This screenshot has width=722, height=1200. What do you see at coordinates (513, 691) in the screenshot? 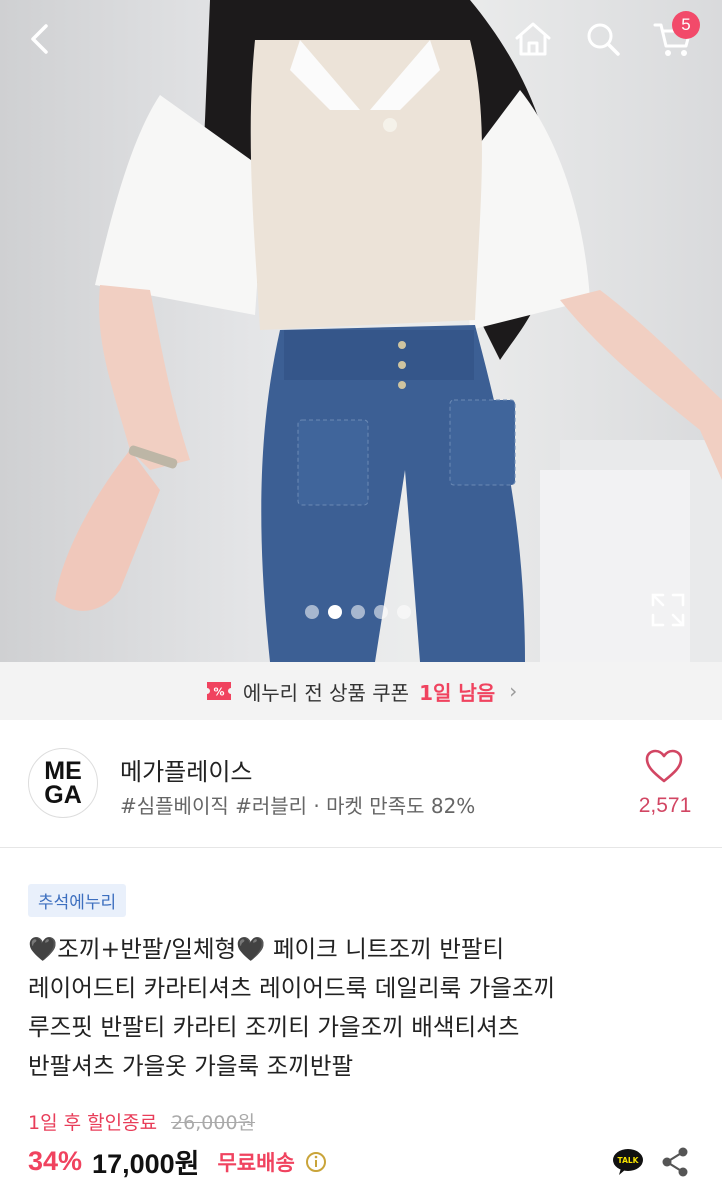
I see `chevron-right-icon: ›` at bounding box center [513, 691].